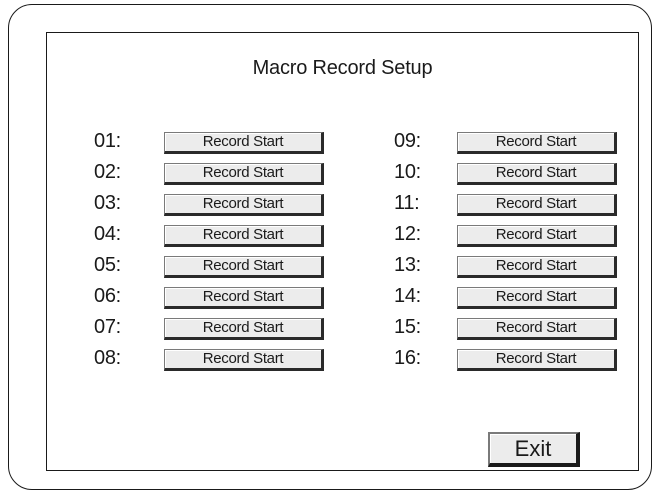 This screenshot has width=652, height=494. Describe the element at coordinates (244, 236) in the screenshot. I see `record-start-button-04: Record Start` at that location.